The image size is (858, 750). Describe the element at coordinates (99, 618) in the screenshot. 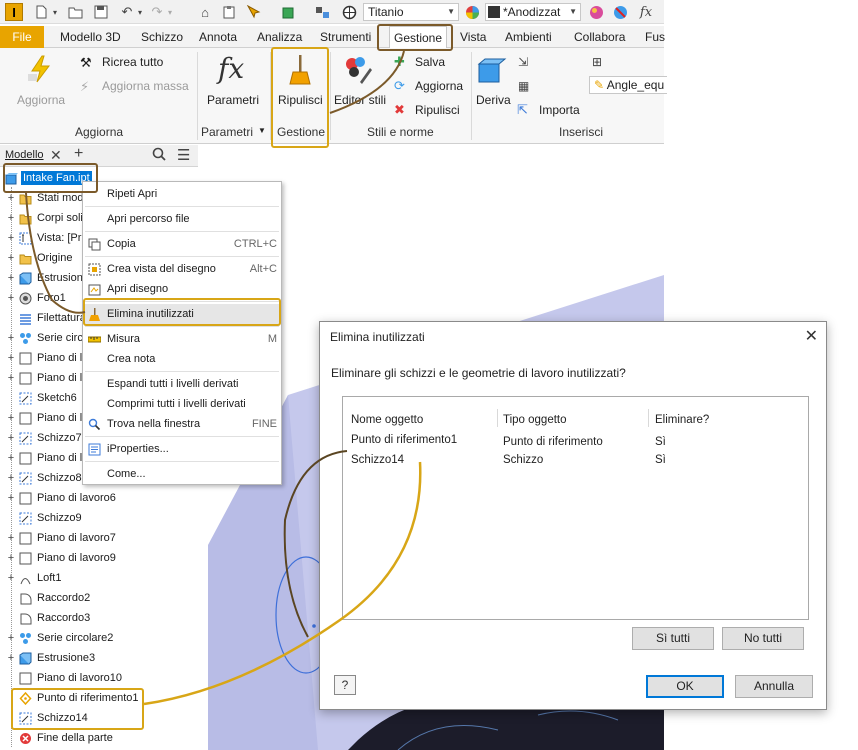

I see `tree-item: Raccordo3` at that location.